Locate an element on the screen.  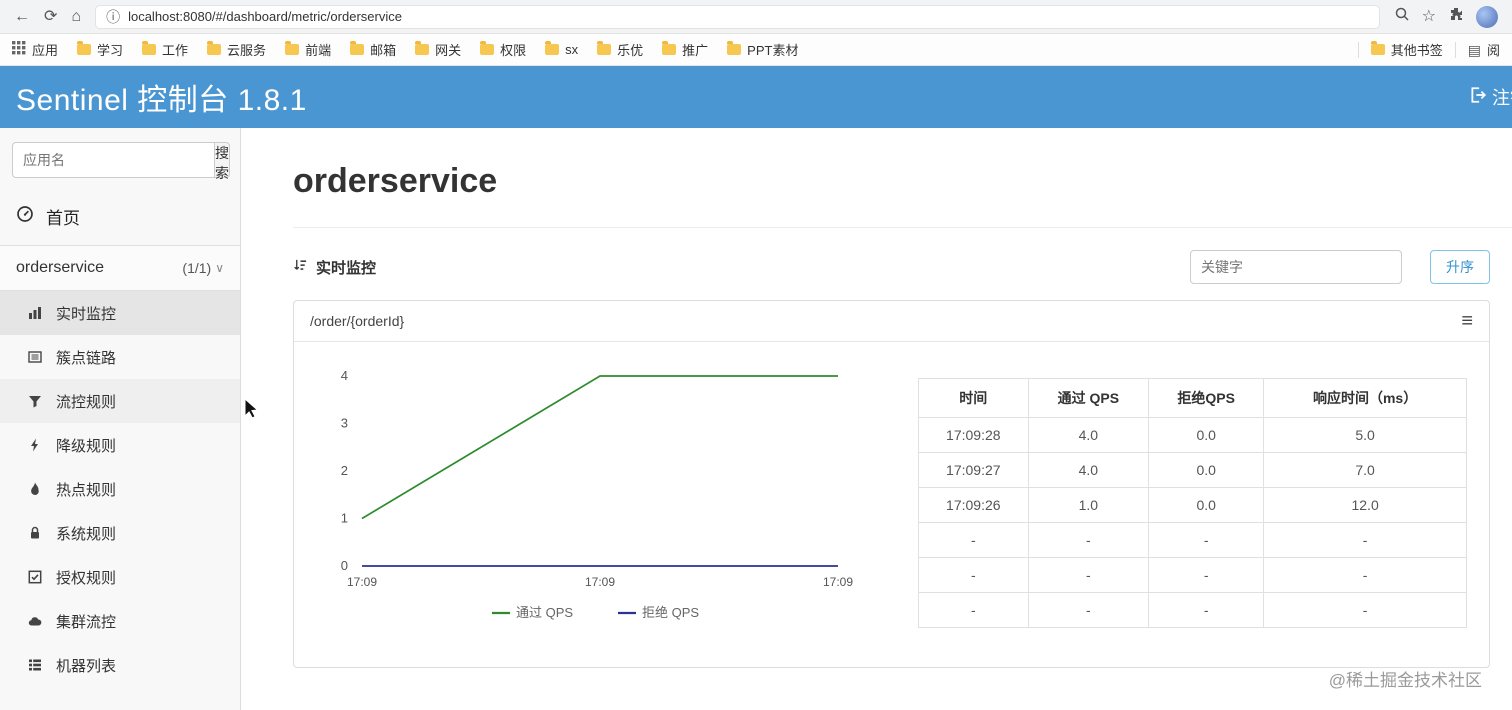
divider is located at coordinates (902, 227).